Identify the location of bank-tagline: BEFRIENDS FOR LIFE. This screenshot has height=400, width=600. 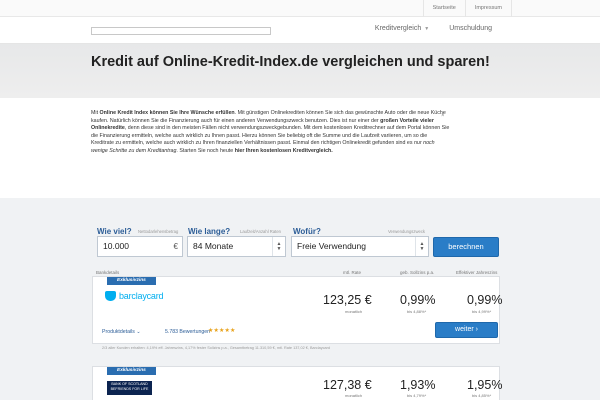
(129, 389).